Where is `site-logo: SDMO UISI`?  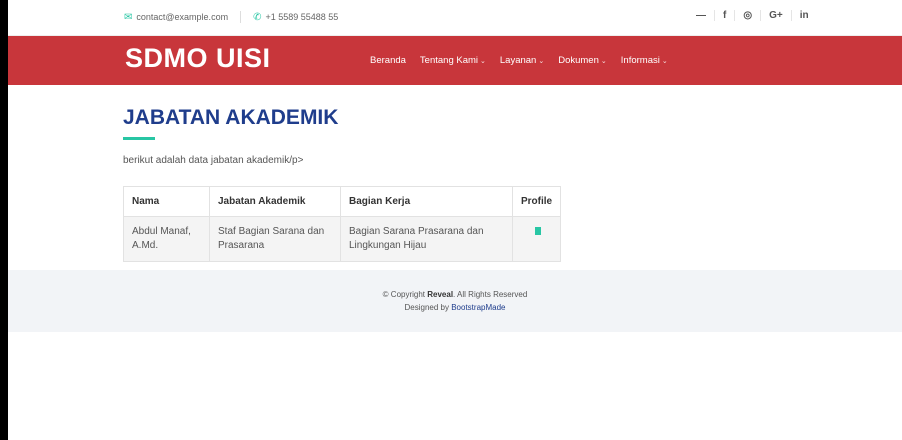
site-logo: SDMO UISI is located at coordinates (198, 58).